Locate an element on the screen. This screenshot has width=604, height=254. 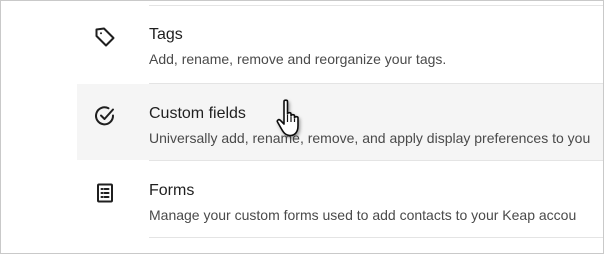
tag-icon is located at coordinates (105, 37).